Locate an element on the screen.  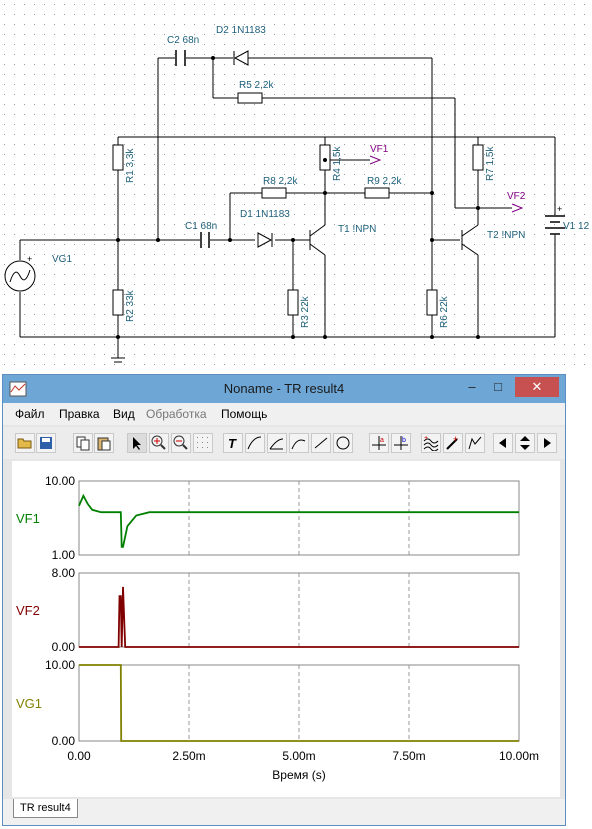
menu-file: Файл is located at coordinates (30, 414).